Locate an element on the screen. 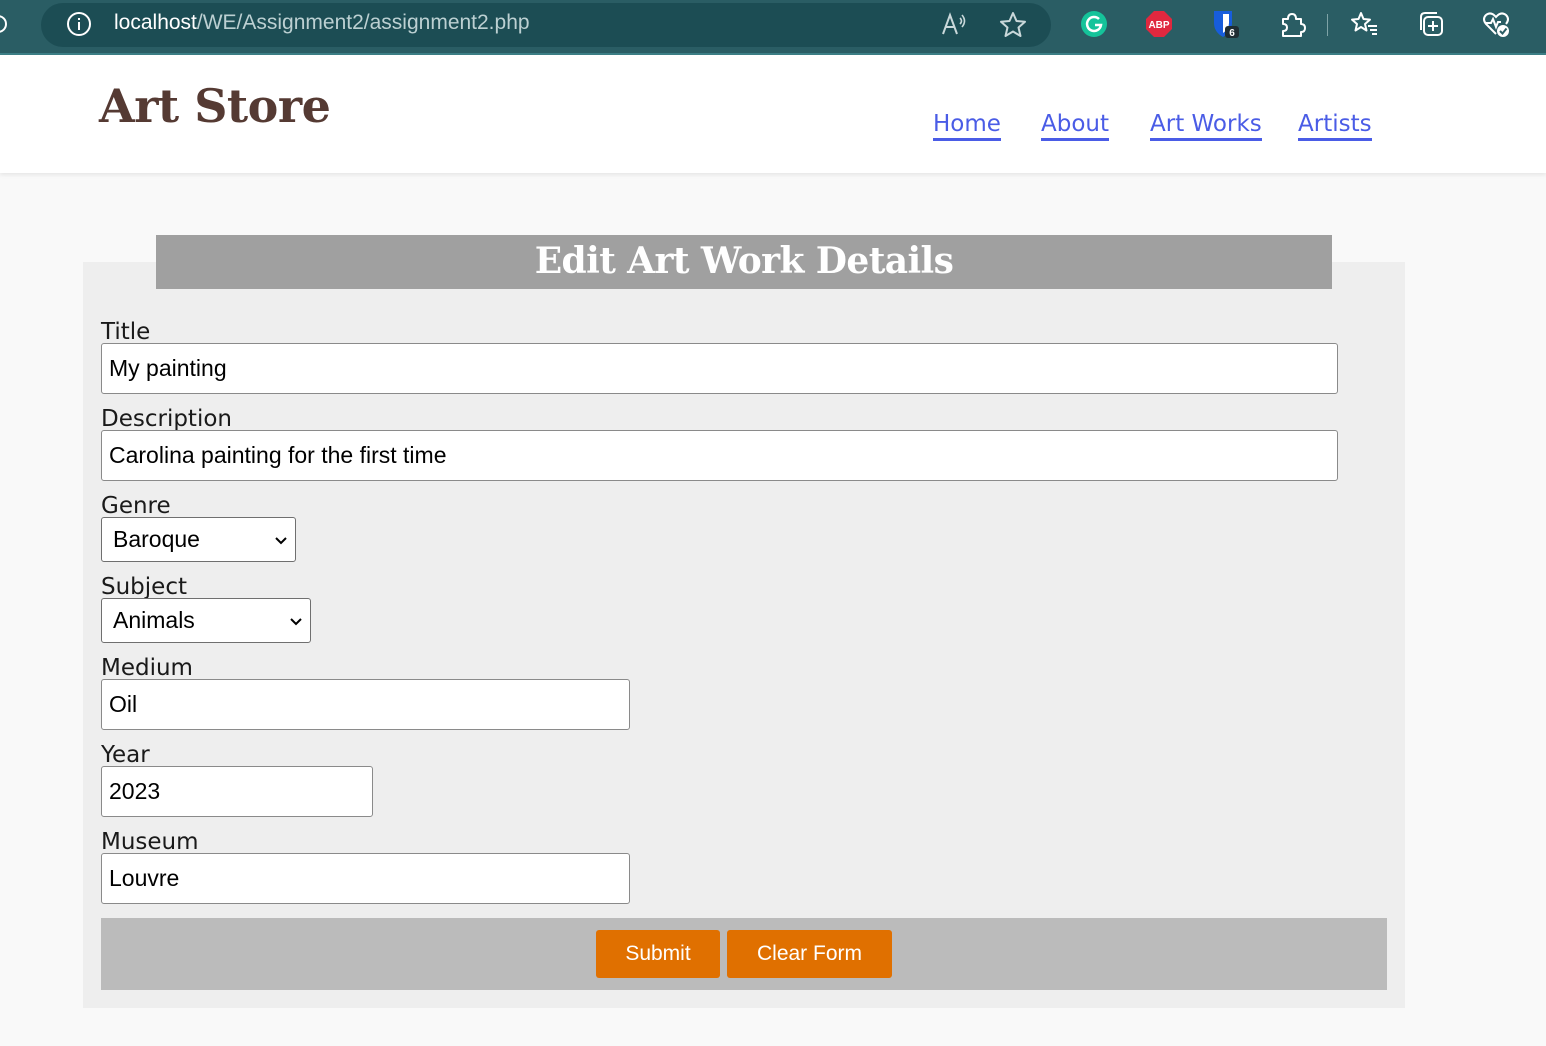  abp-label: ABP is located at coordinates (1158, 25).